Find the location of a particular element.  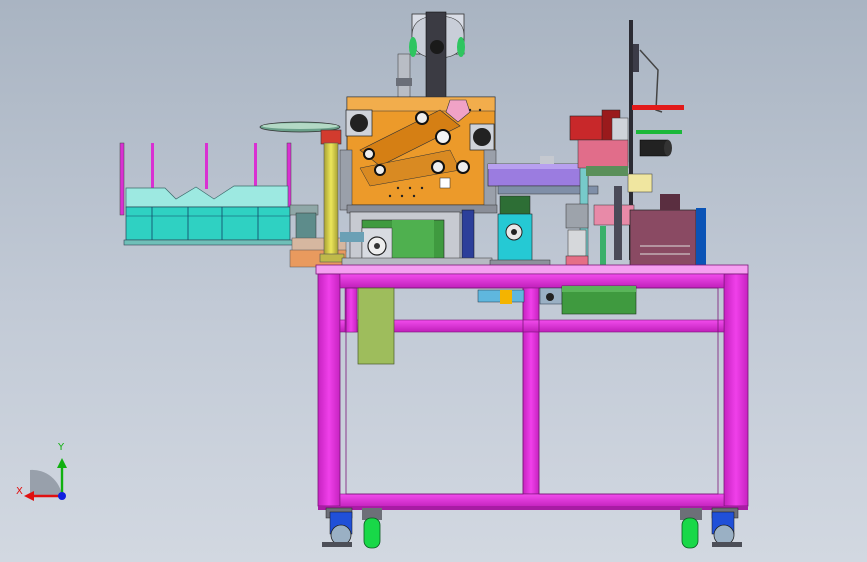

axis-label-x: X is located at coordinates (19, 491).